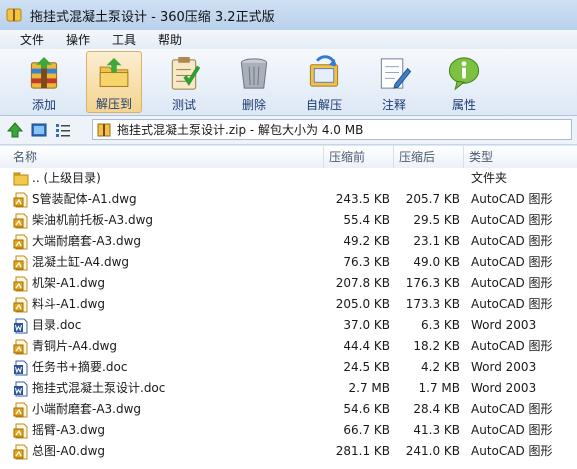 Image resolution: width=577 pixels, height=469 pixels. Describe the element at coordinates (170, 39) in the screenshot. I see `menu-help: 帮助` at that location.